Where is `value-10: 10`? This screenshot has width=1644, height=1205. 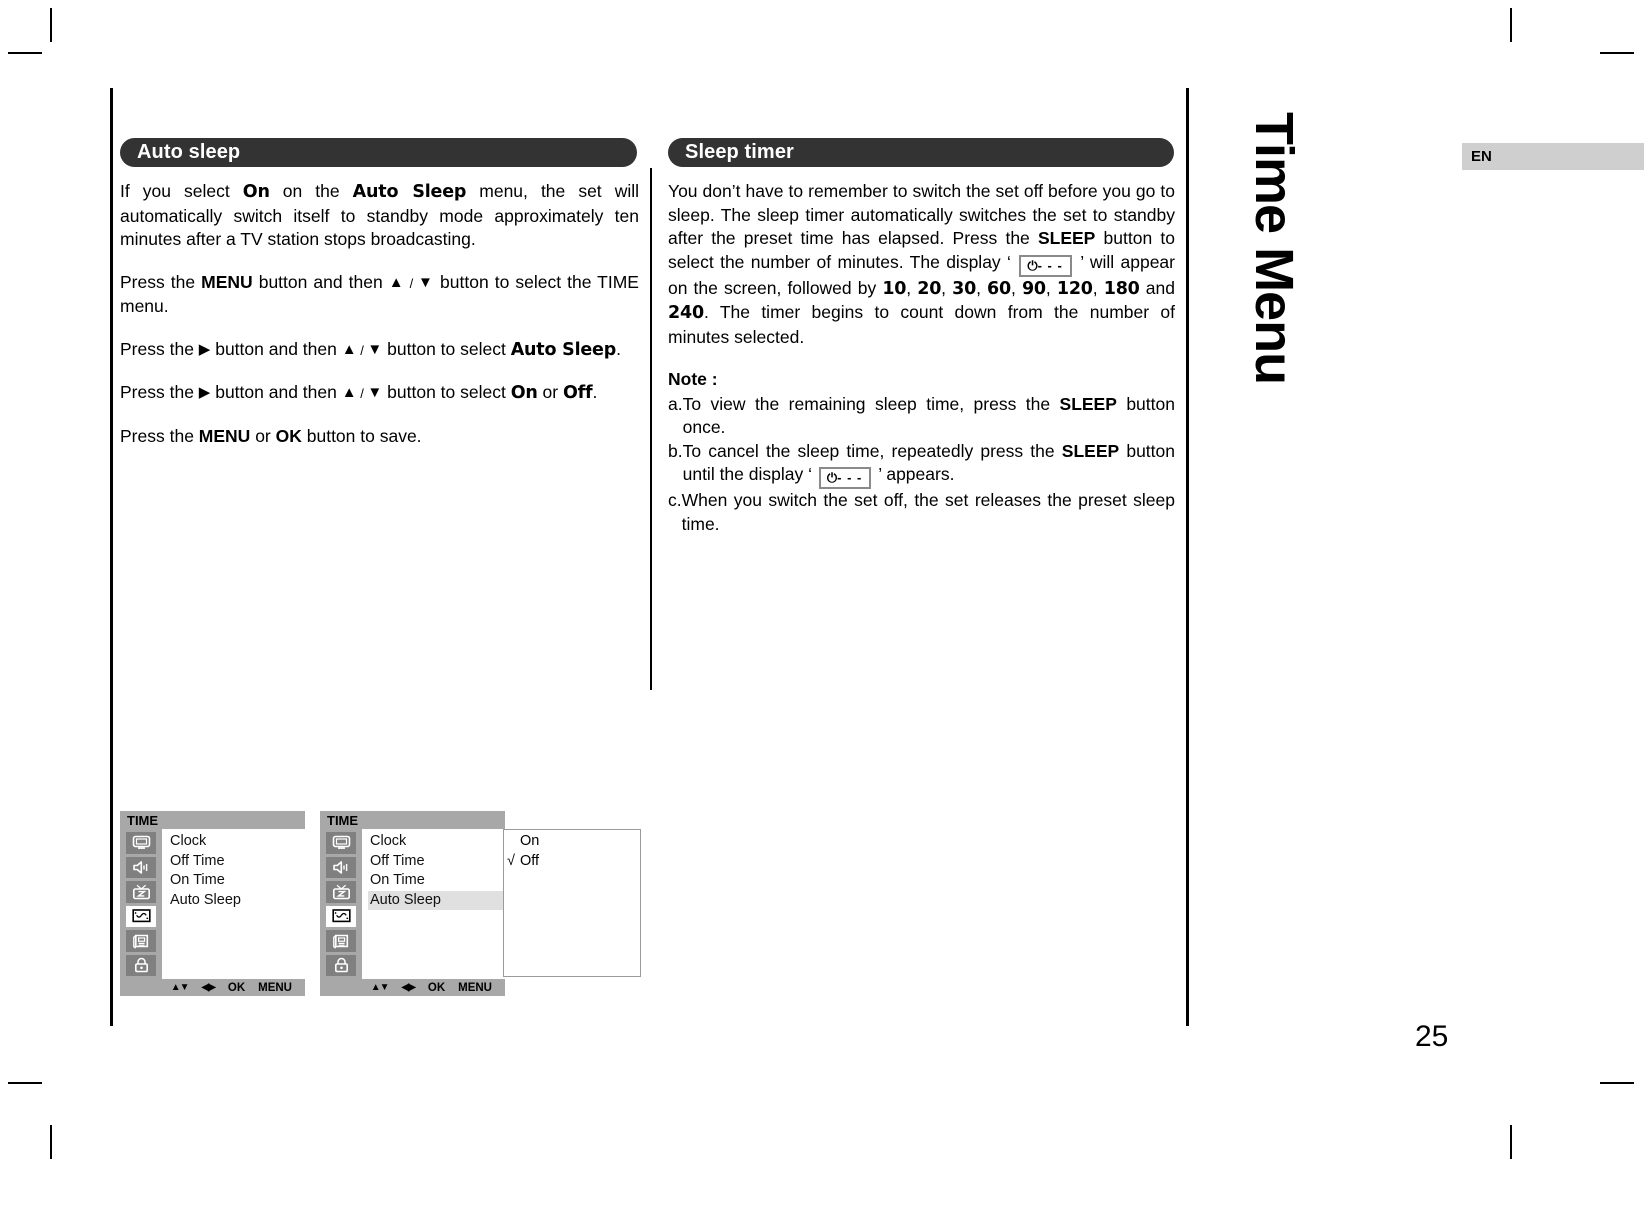 value-10: 10 is located at coordinates (894, 288).